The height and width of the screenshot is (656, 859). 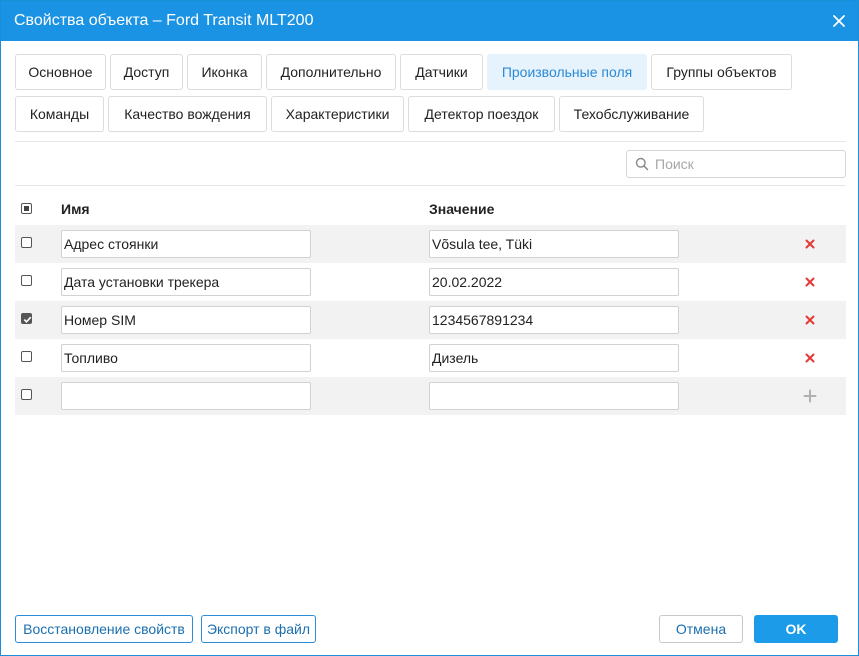 What do you see at coordinates (441, 72) in the screenshot?
I see `tab-datchiki: Датчики` at bounding box center [441, 72].